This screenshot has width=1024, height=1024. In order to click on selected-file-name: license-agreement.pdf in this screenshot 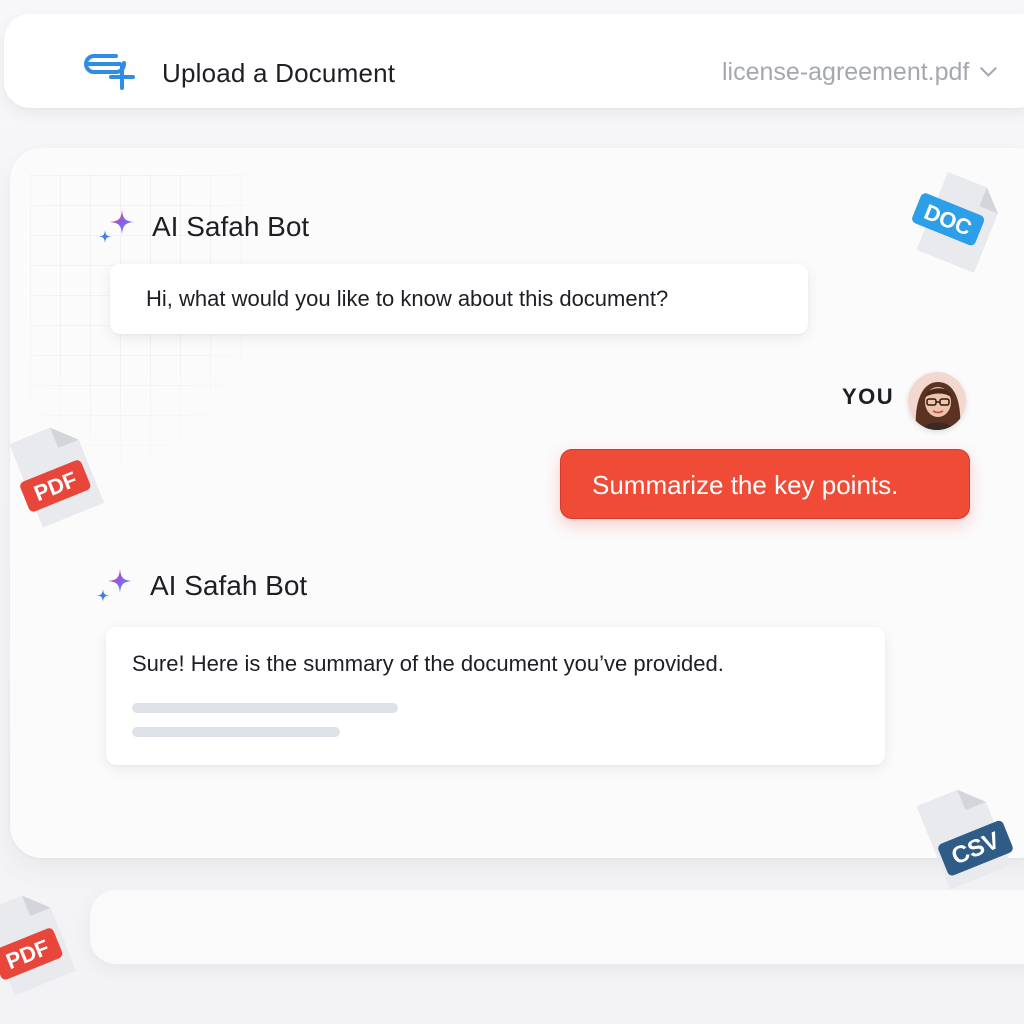, I will do `click(846, 72)`.